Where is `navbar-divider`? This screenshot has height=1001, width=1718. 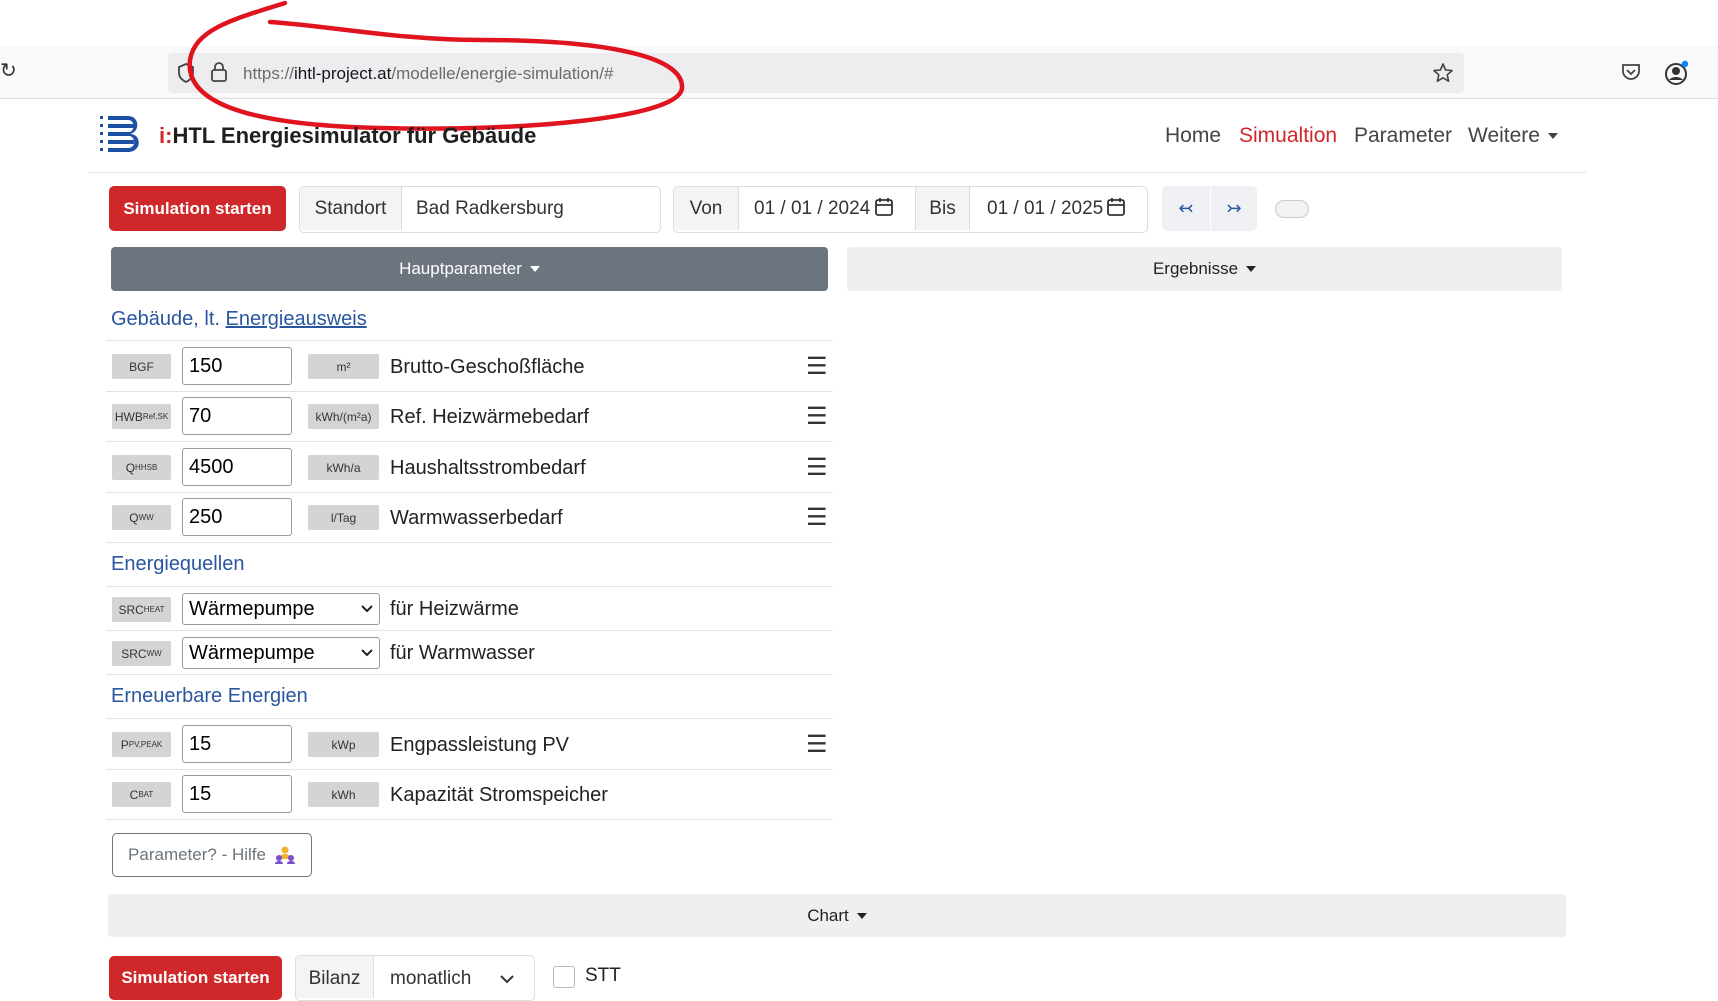 navbar-divider is located at coordinates (837, 172).